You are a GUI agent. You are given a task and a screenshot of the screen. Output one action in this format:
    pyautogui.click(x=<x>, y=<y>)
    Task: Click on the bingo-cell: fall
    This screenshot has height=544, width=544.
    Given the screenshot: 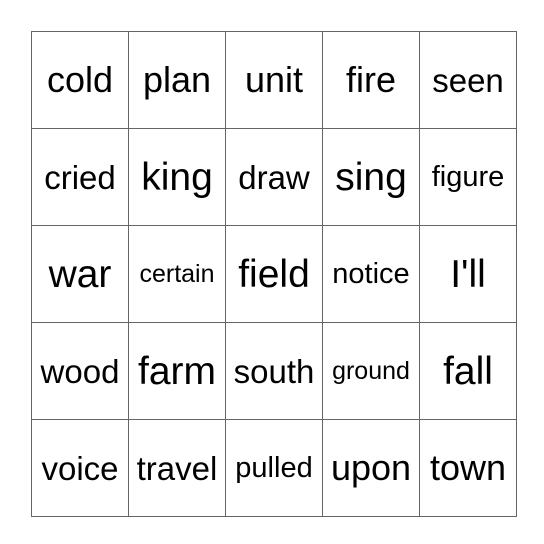 What is the action you would take?
    pyautogui.click(x=468, y=371)
    